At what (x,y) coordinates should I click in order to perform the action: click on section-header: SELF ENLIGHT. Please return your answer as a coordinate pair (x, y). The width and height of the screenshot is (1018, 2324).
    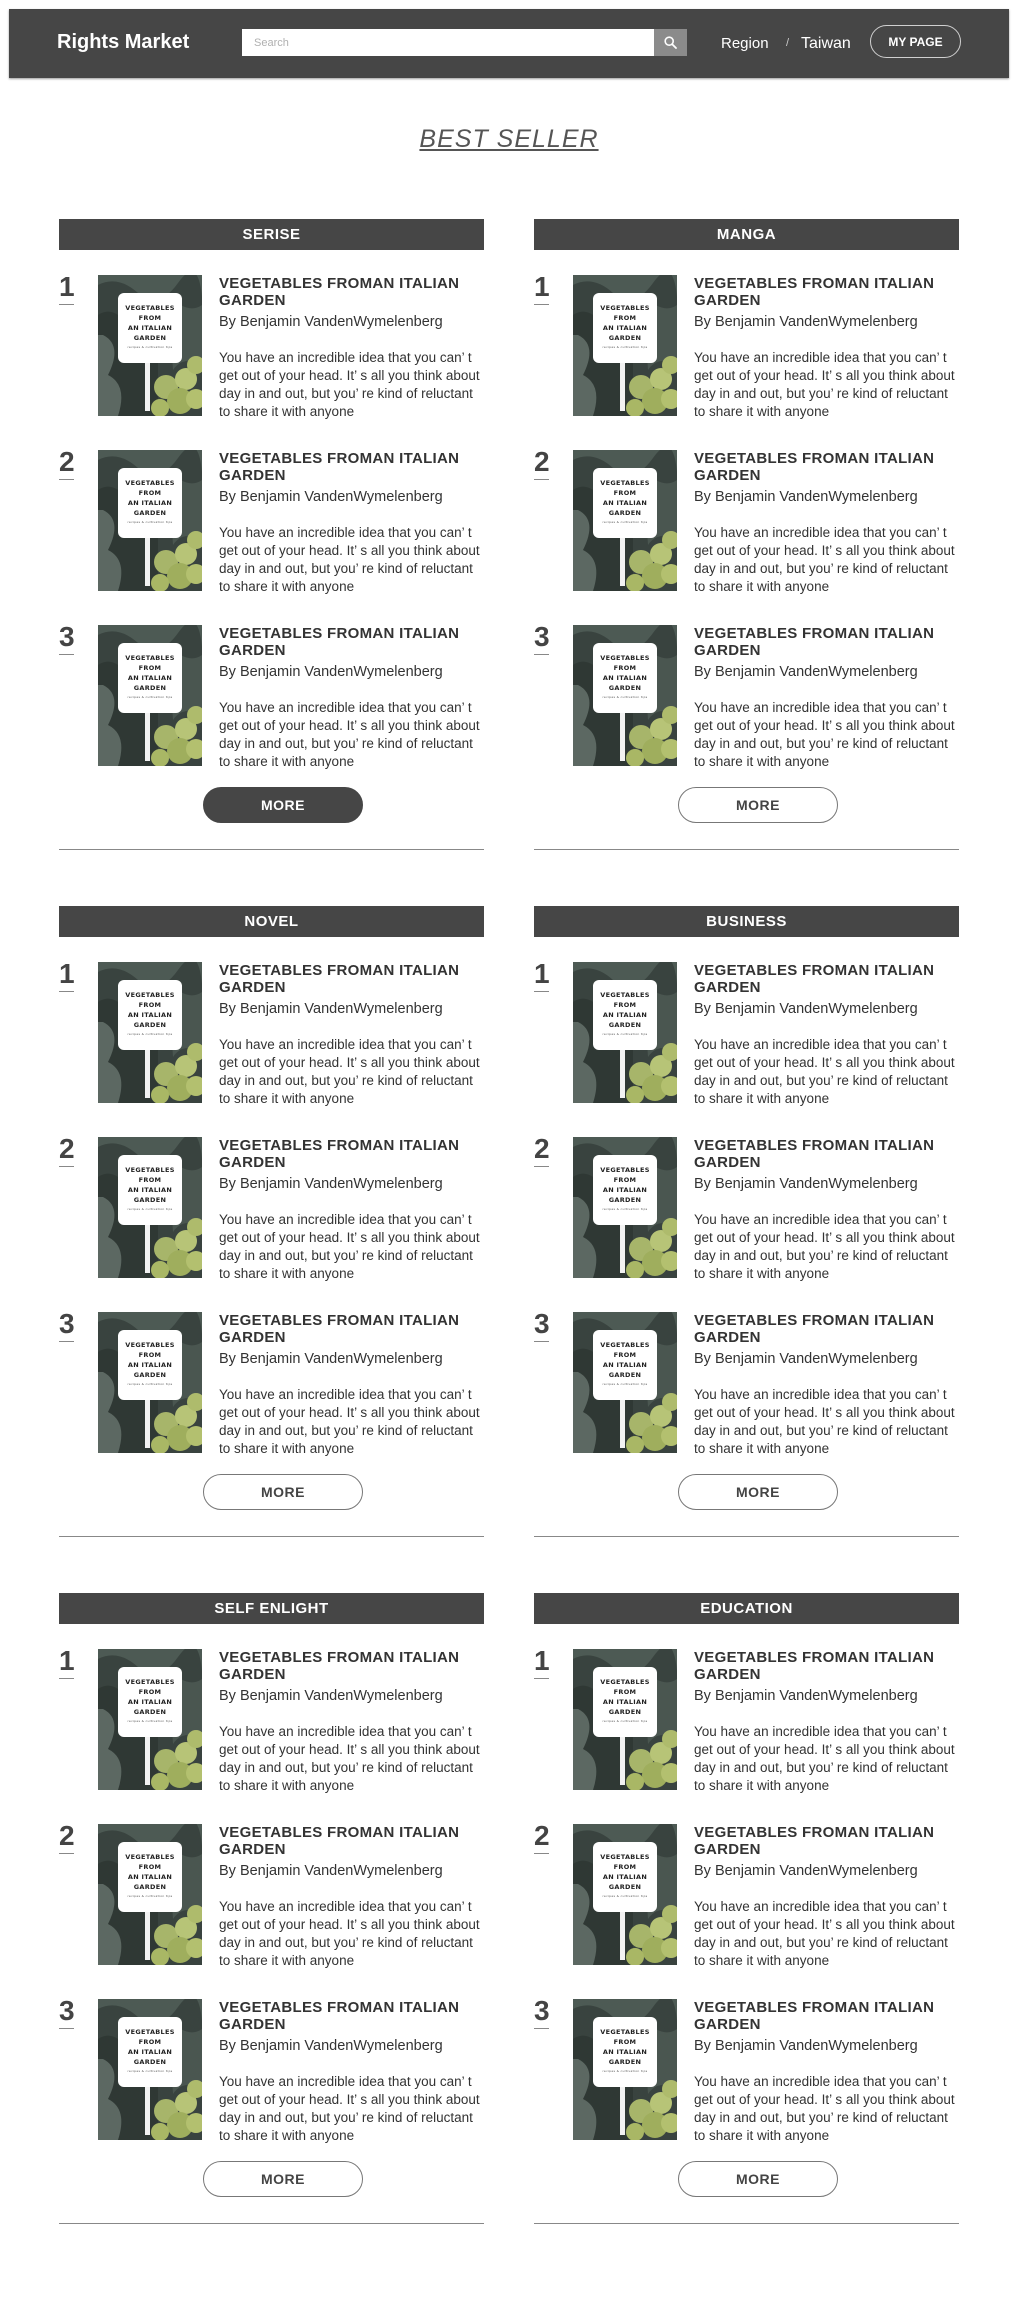
    Looking at the image, I should click on (271, 1608).